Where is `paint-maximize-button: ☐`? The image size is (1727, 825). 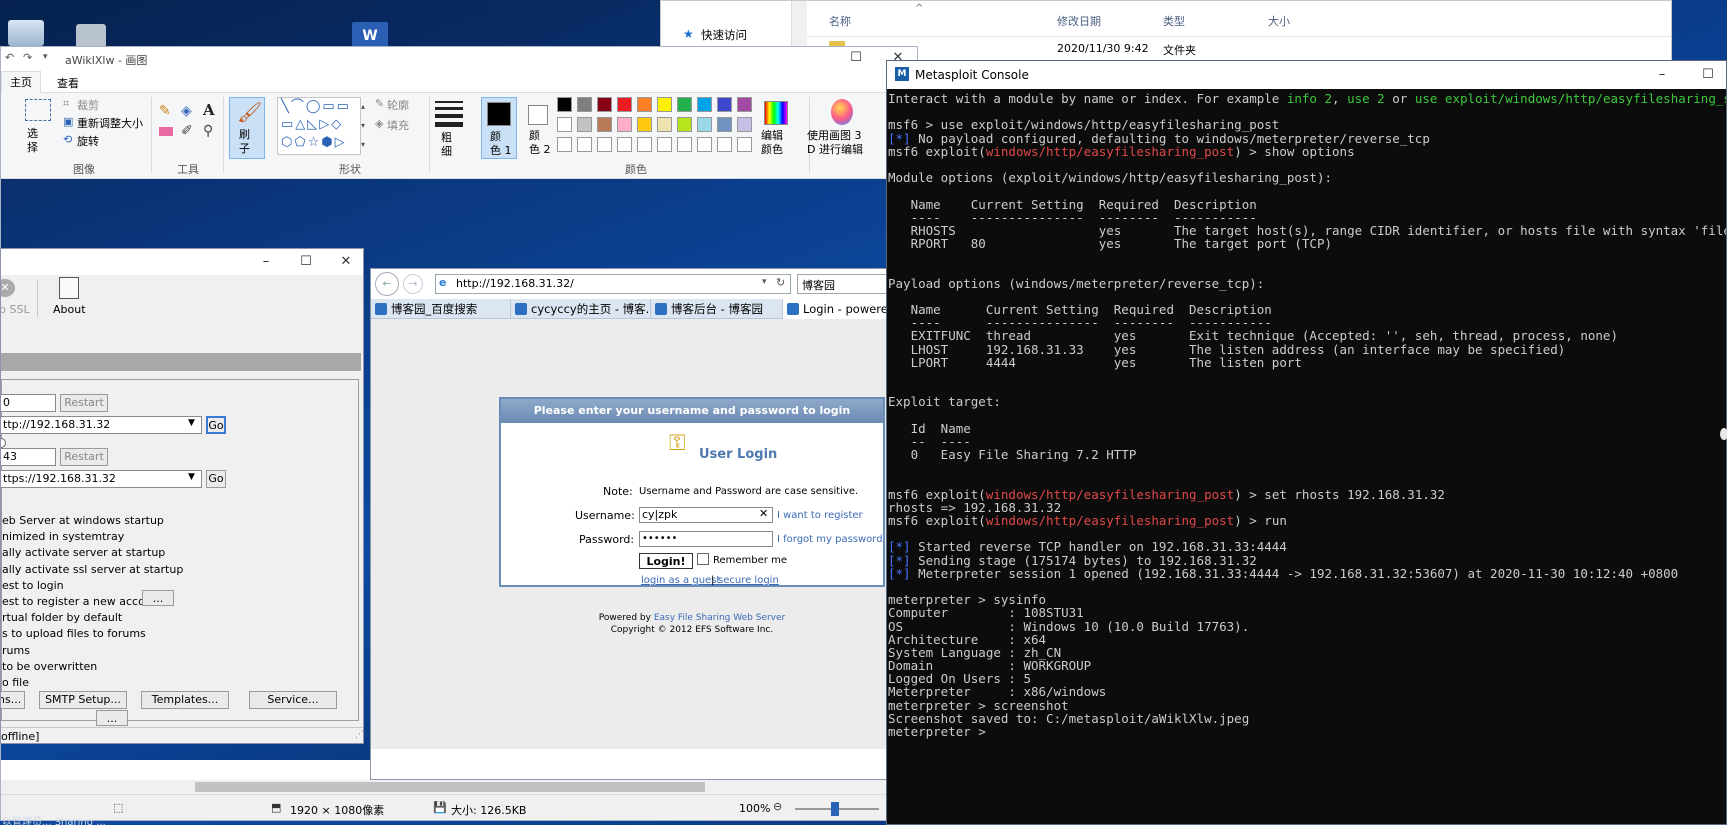
paint-maximize-button: ☐ is located at coordinates (856, 58).